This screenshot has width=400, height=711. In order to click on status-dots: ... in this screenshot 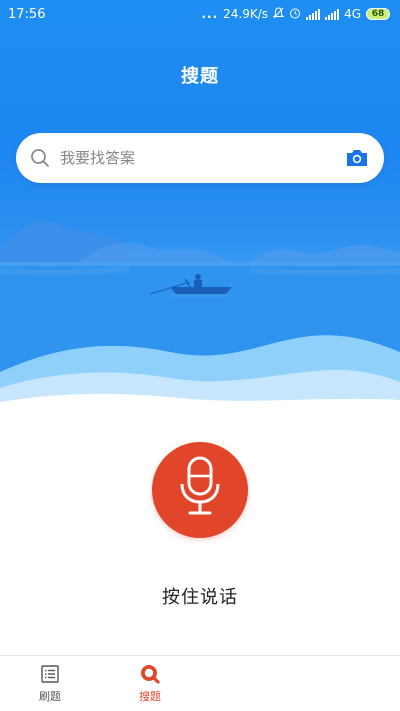, I will do `click(210, 14)`.